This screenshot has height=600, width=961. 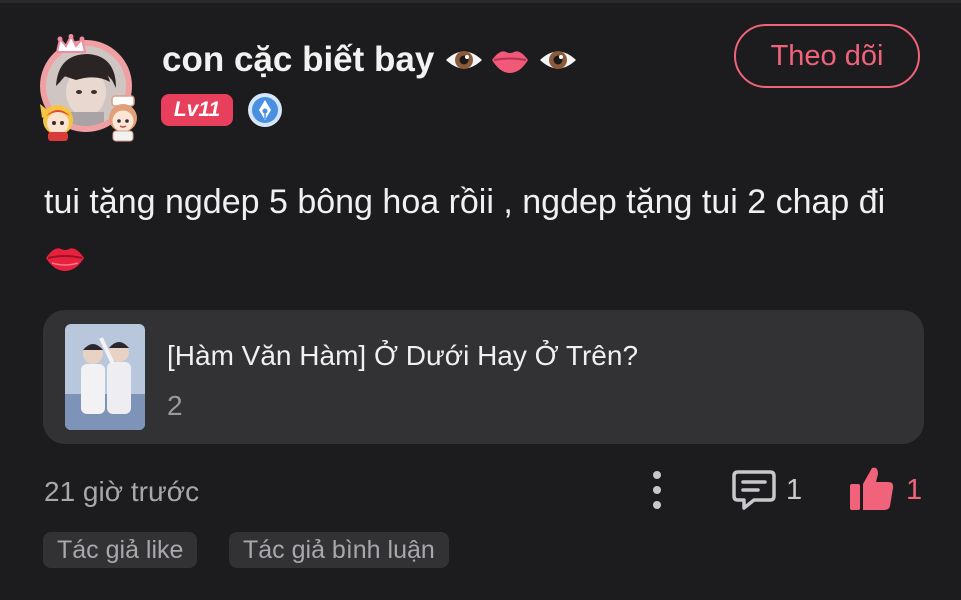 I want to click on crown-icon, so click(x=71, y=43).